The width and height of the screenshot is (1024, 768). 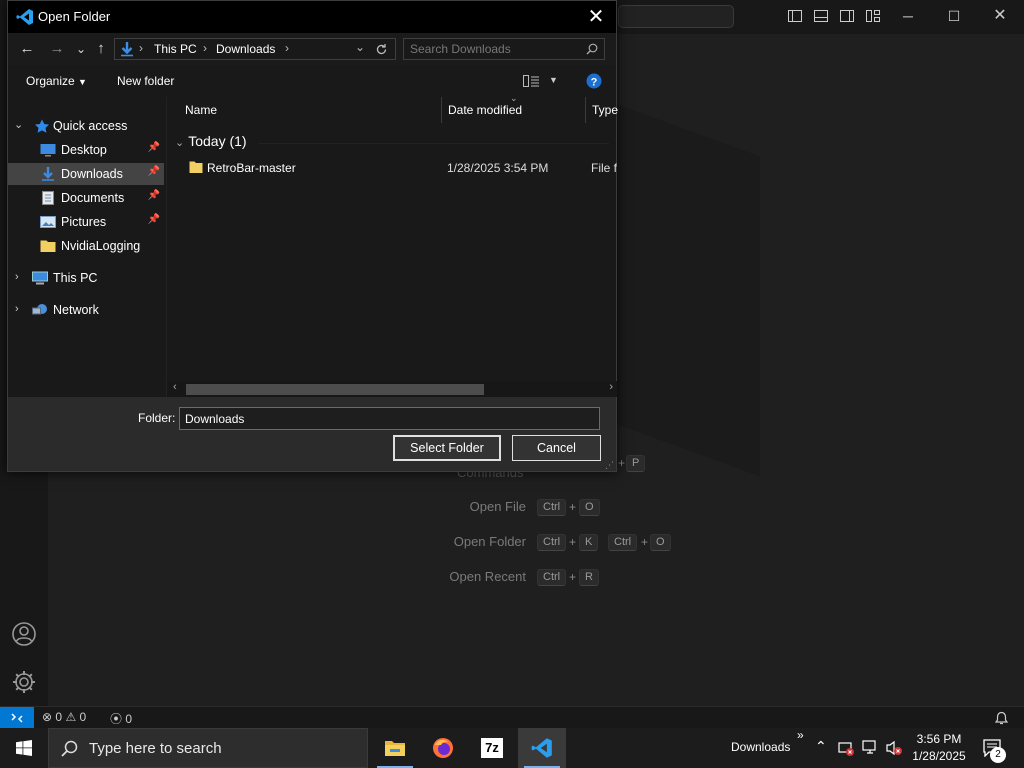 What do you see at coordinates (335, 389) in the screenshot?
I see `scrollbar-thumb` at bounding box center [335, 389].